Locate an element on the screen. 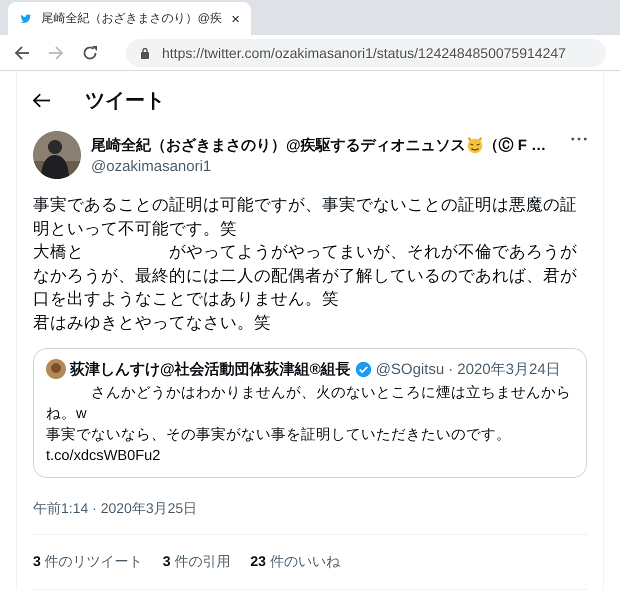 The image size is (620, 591). stat-link: 23 件のいいね is located at coordinates (295, 562).